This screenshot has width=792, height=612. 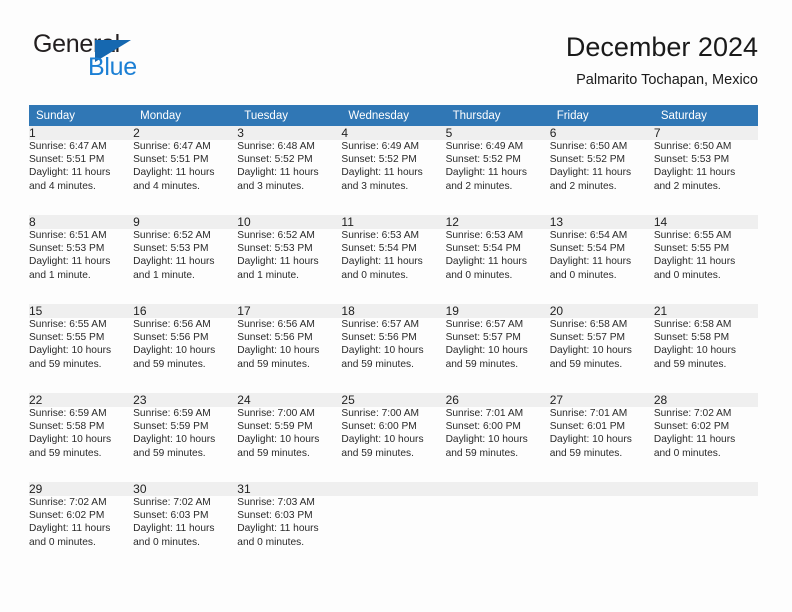 I want to click on day-number-29: 29, so click(x=81, y=489).